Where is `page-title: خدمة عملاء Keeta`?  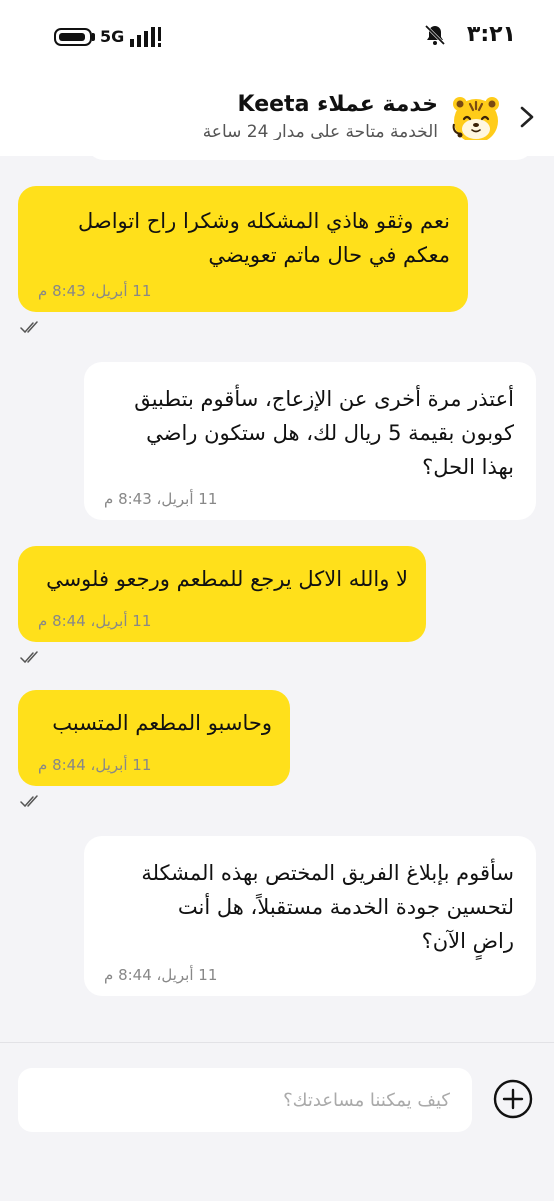
page-title: خدمة عملاء Keeta is located at coordinates (337, 104).